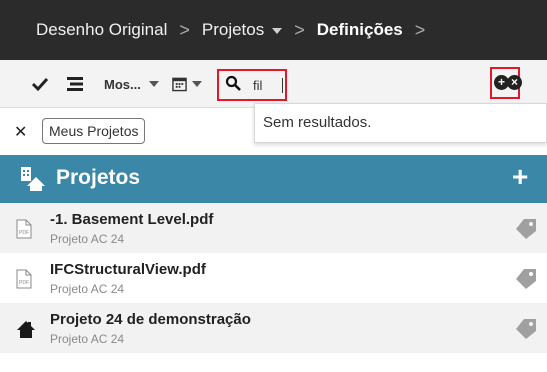 The width and height of the screenshot is (547, 372). What do you see at coordinates (40, 84) in the screenshot?
I see `check-icon` at bounding box center [40, 84].